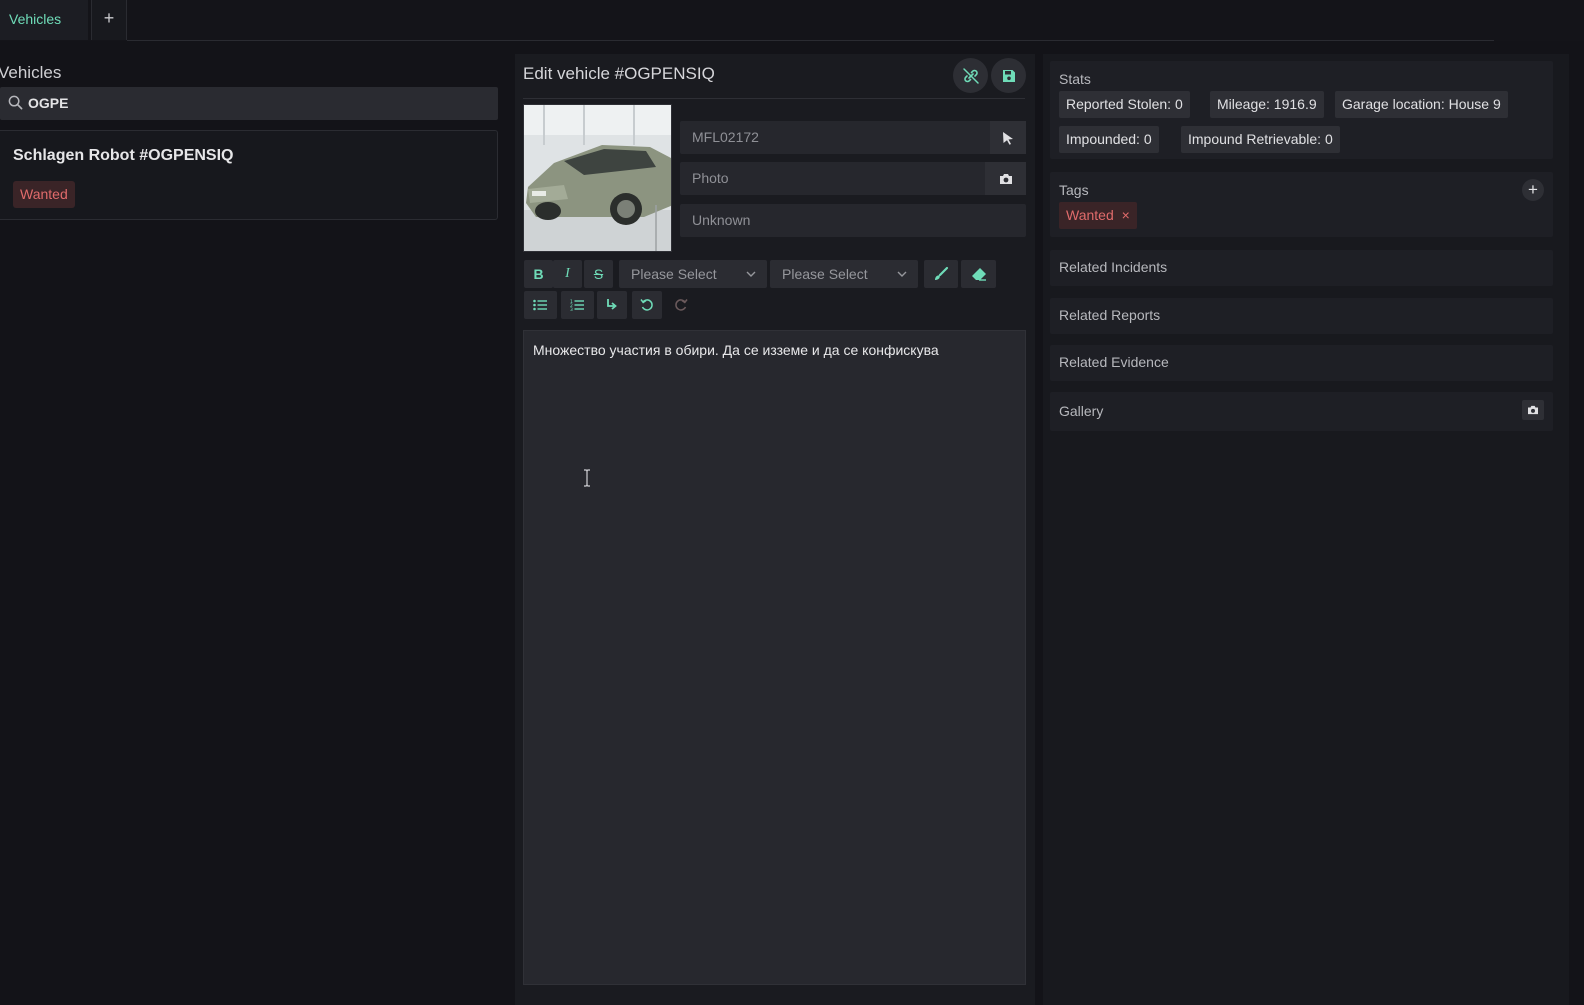 This screenshot has width=1584, height=1005. I want to click on related-incidents-section: Related Incidents, so click(1301, 268).